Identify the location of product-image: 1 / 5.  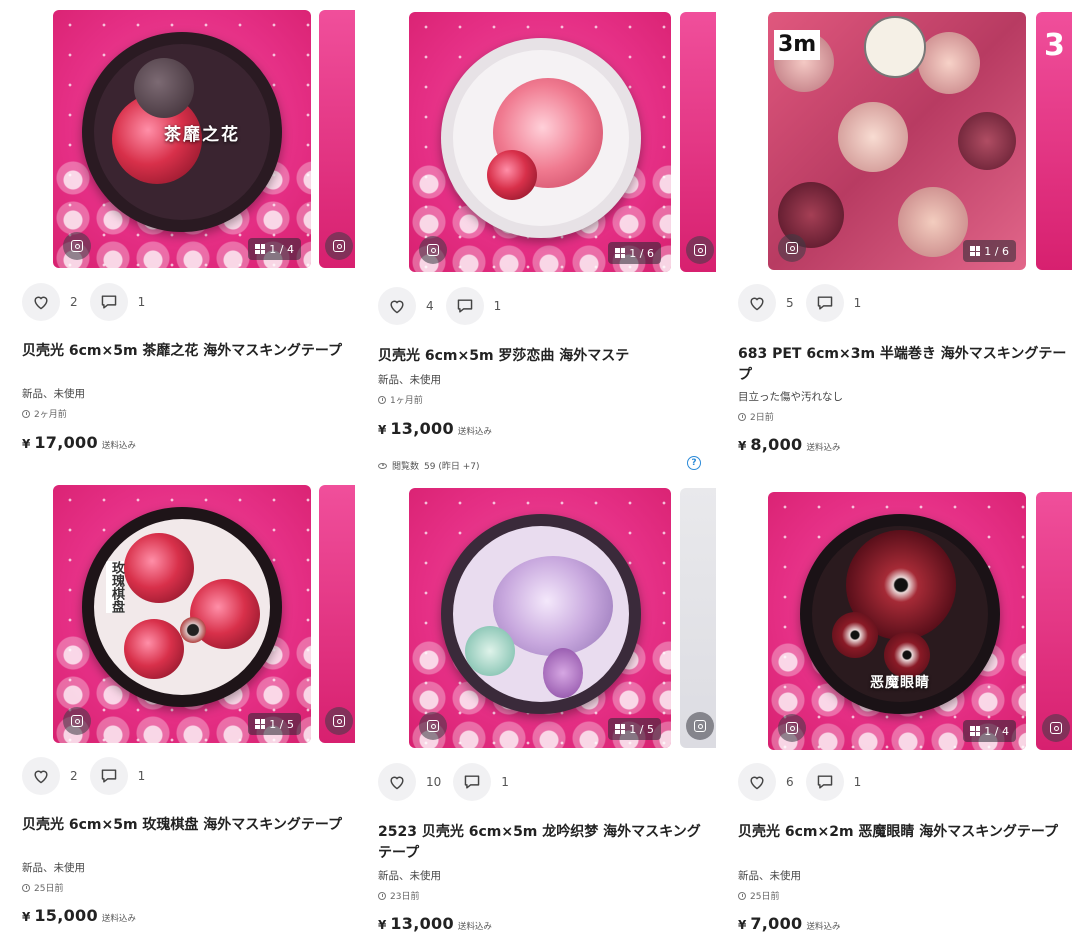
(540, 618).